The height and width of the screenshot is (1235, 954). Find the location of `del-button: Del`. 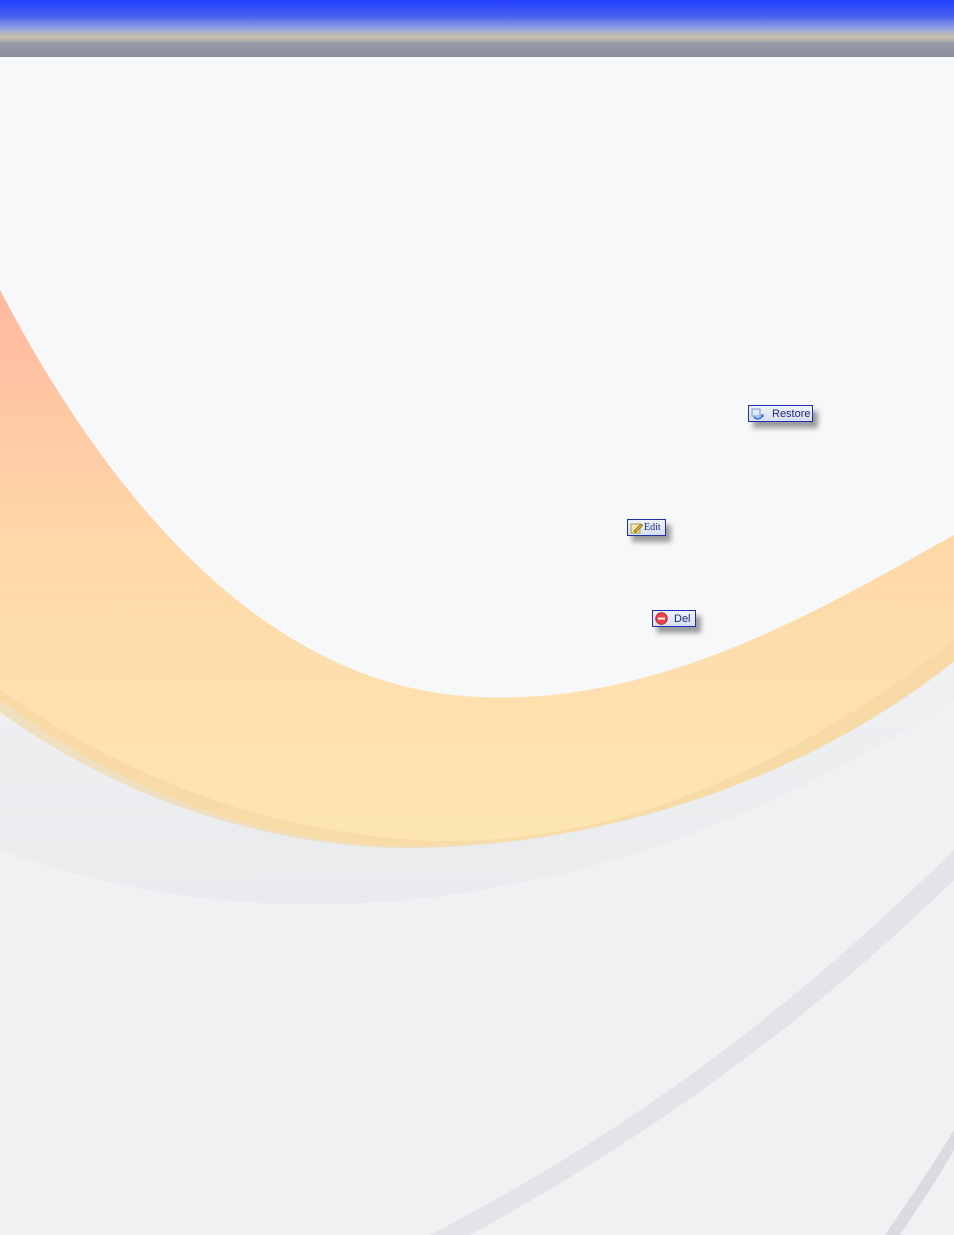

del-button: Del is located at coordinates (674, 618).